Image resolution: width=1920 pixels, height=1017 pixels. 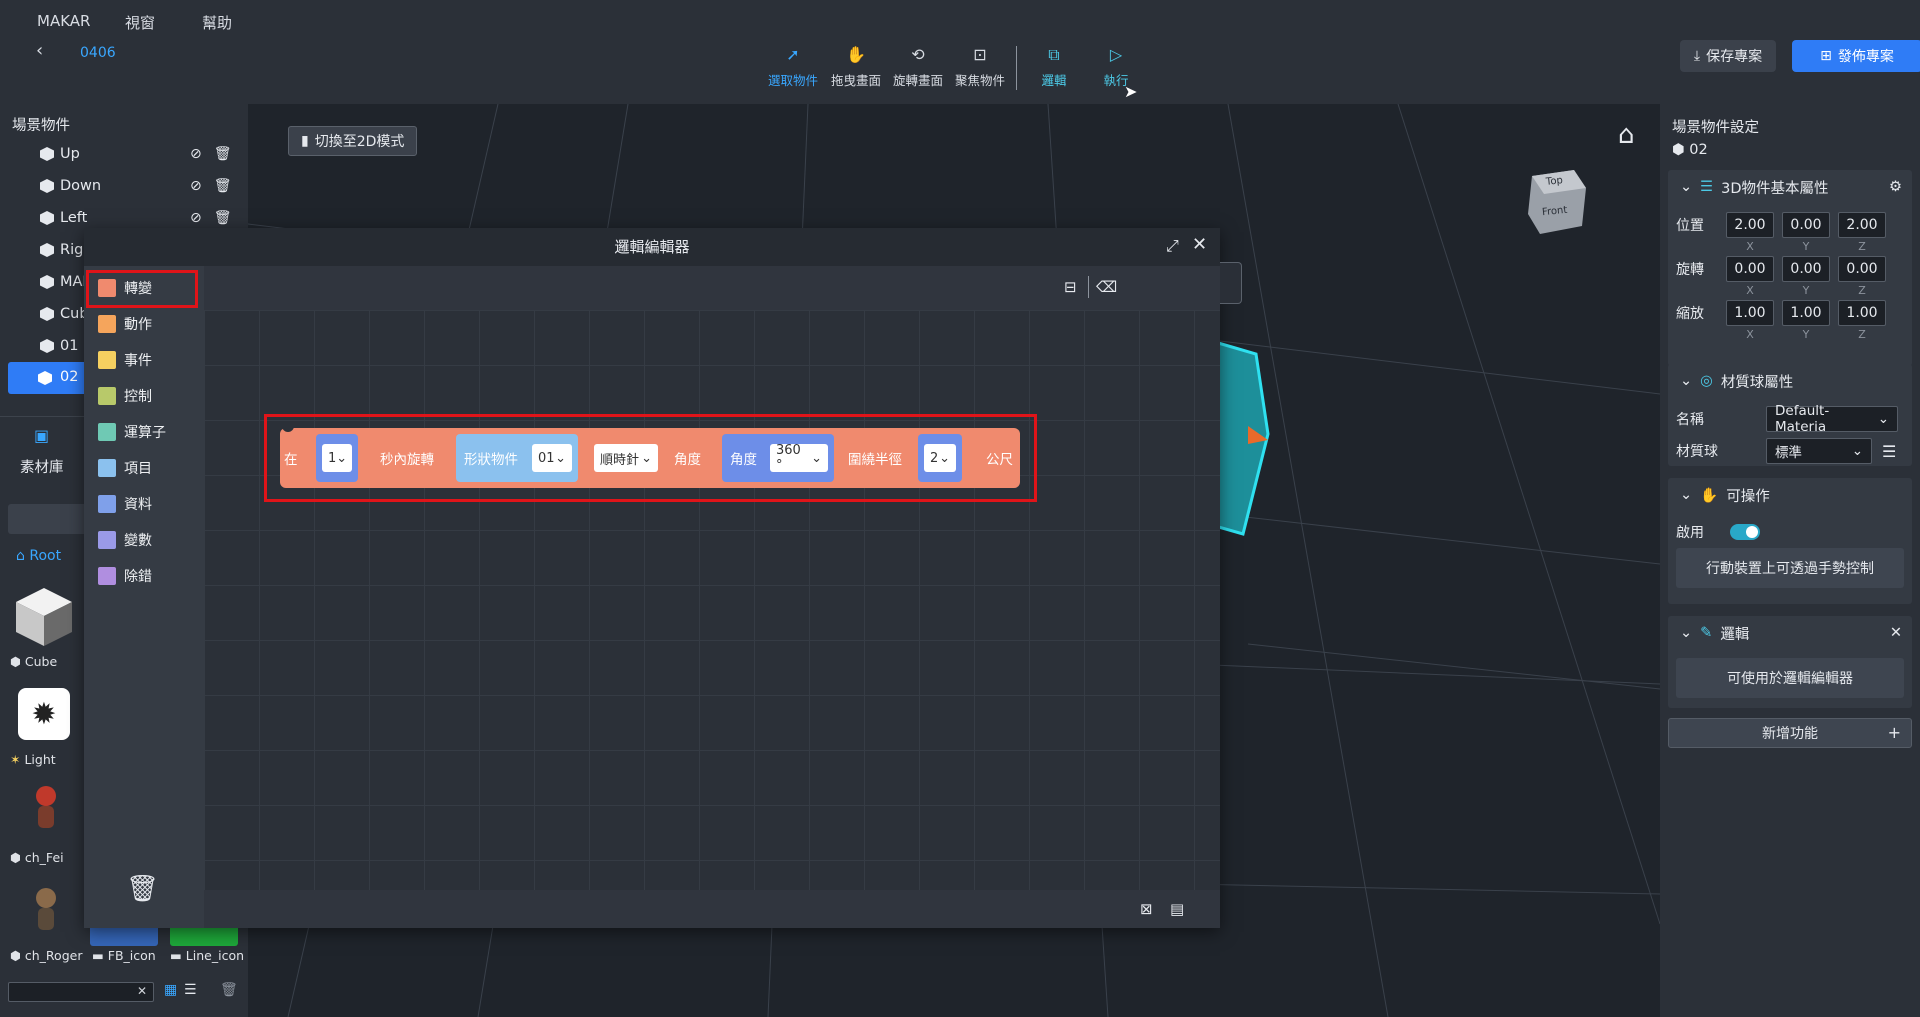 What do you see at coordinates (1806, 225) in the screenshot?
I see `position-y-field: 0.00` at bounding box center [1806, 225].